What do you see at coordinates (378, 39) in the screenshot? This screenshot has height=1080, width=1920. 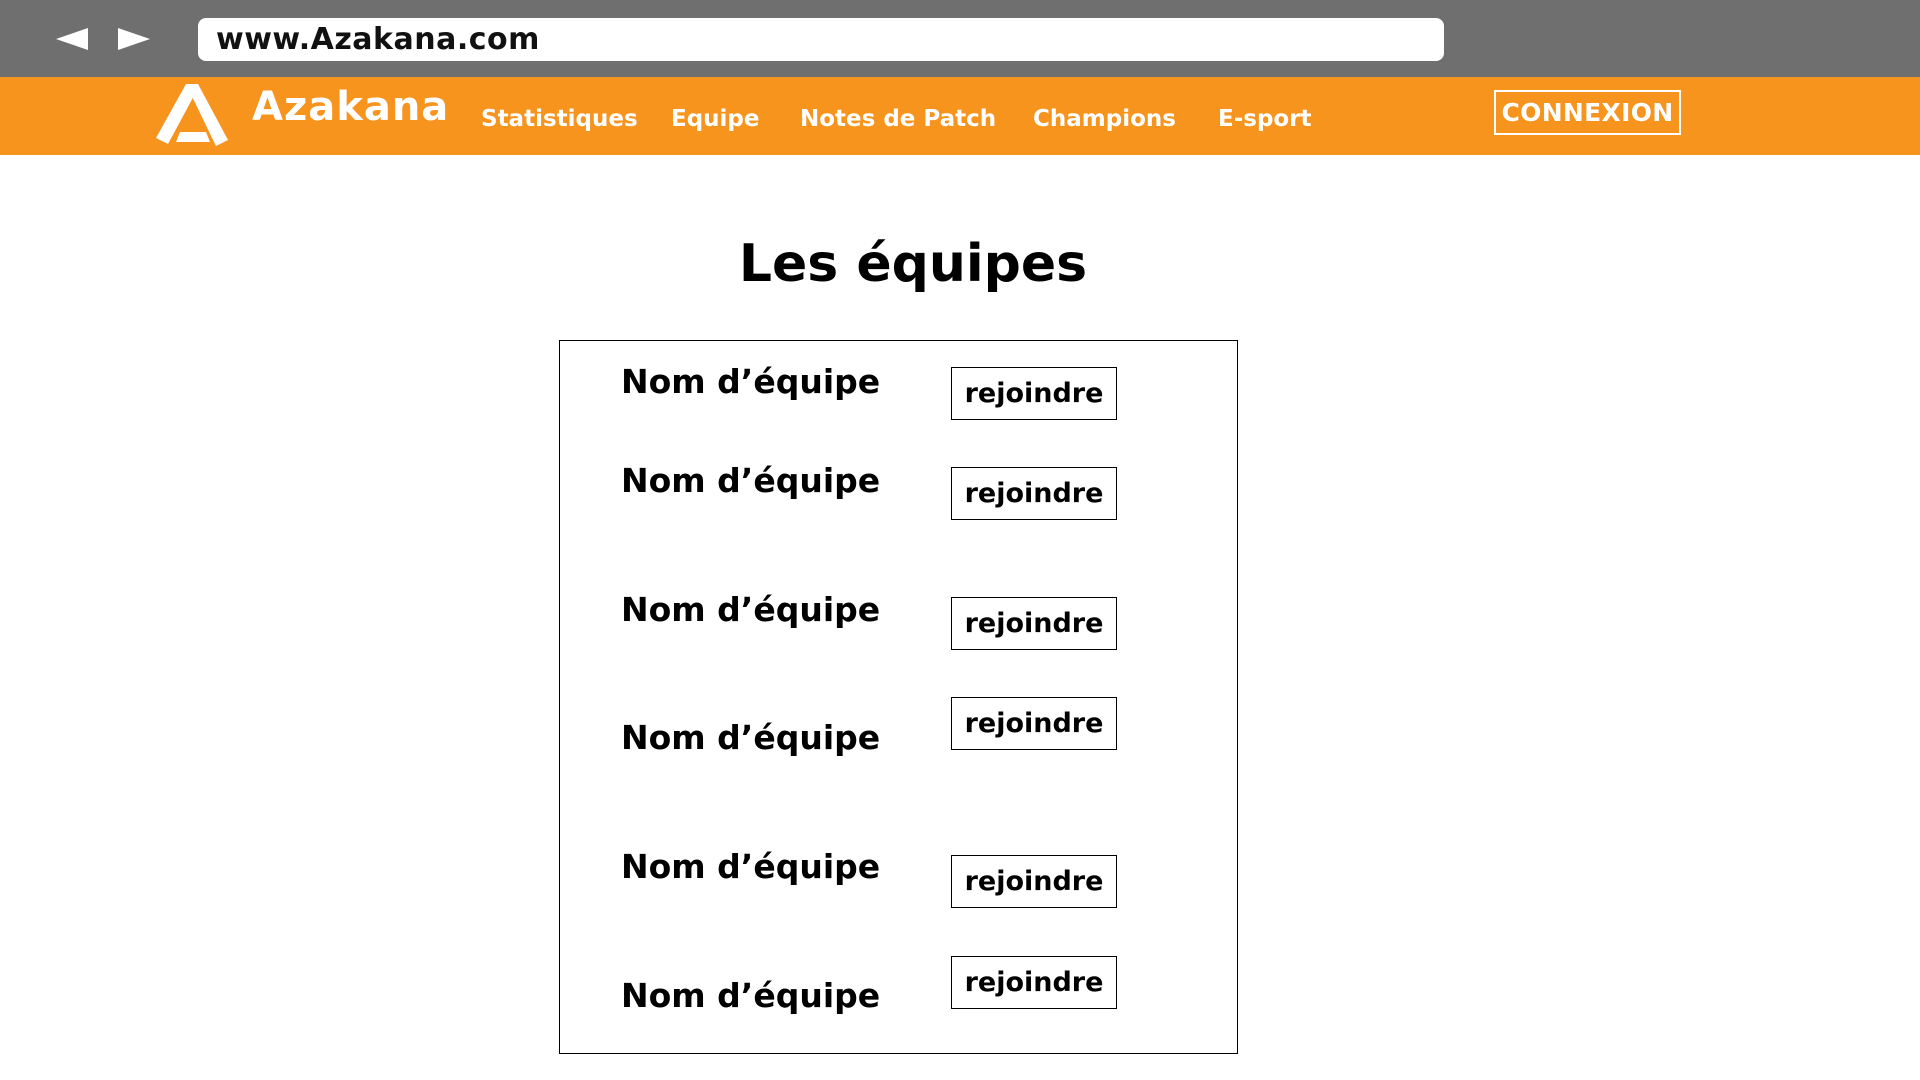 I see `url-text: www.Azakana.com` at bounding box center [378, 39].